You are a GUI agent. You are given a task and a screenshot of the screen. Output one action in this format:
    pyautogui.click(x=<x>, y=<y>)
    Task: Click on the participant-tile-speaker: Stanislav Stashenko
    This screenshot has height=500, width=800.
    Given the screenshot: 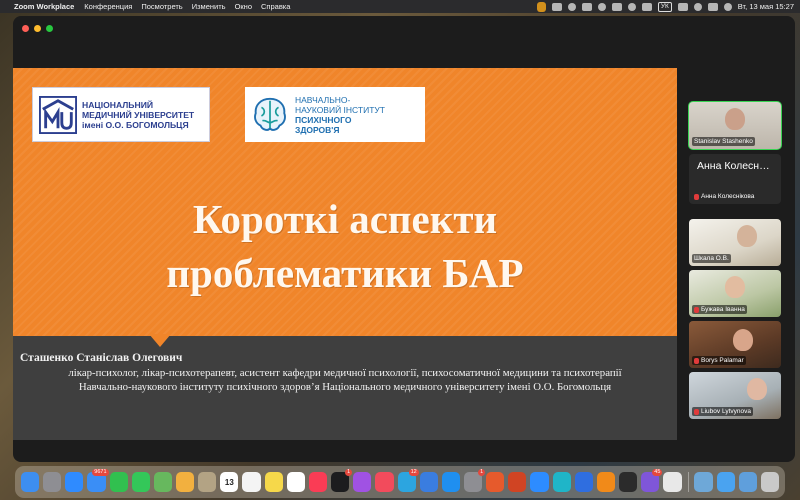 What is the action you would take?
    pyautogui.click(x=735, y=125)
    